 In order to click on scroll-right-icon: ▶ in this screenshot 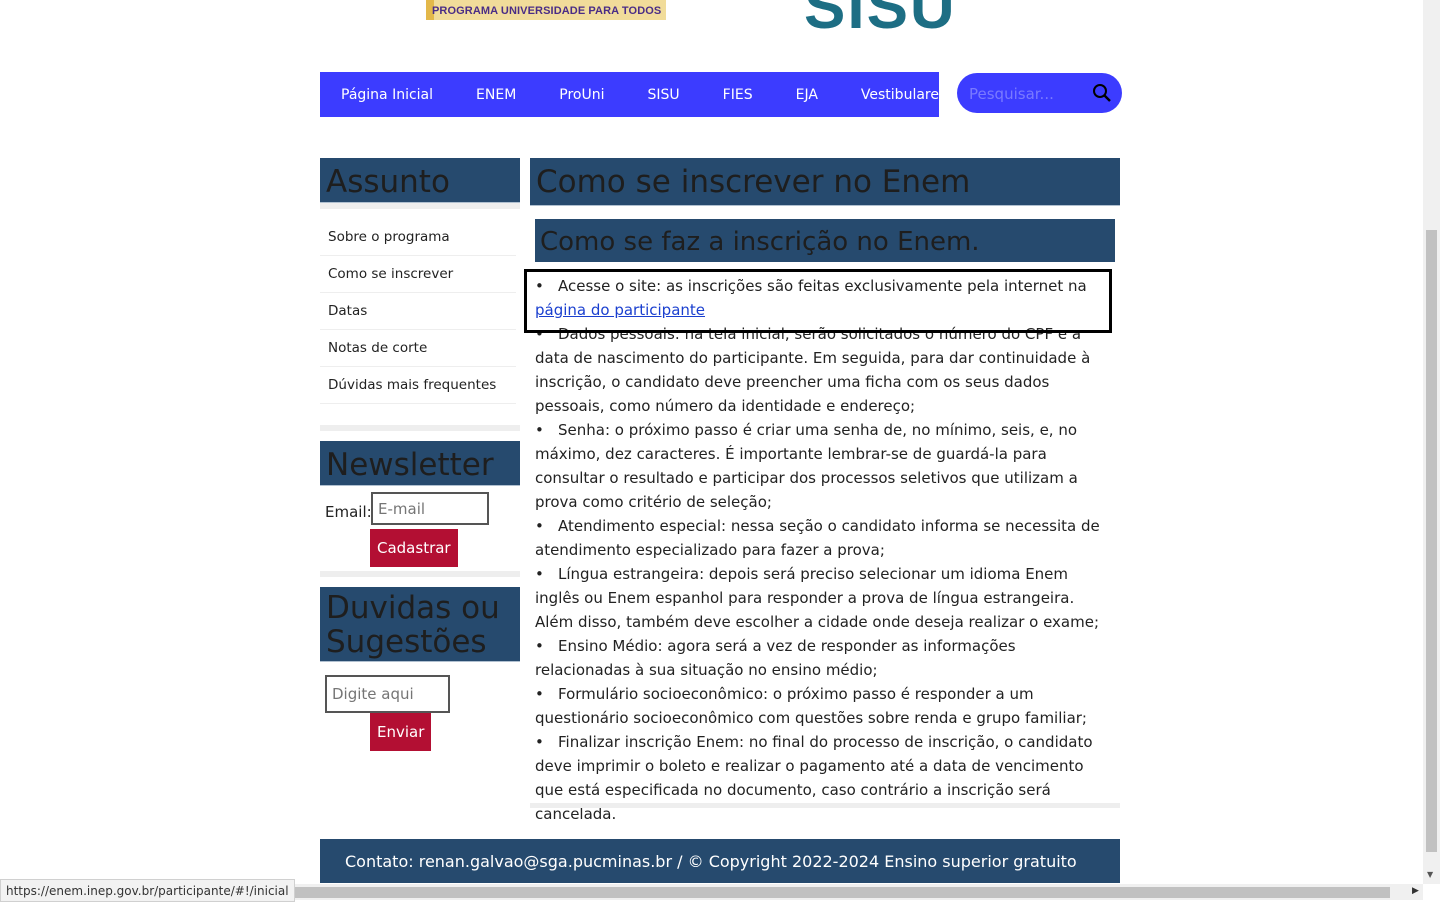, I will do `click(1415, 891)`.